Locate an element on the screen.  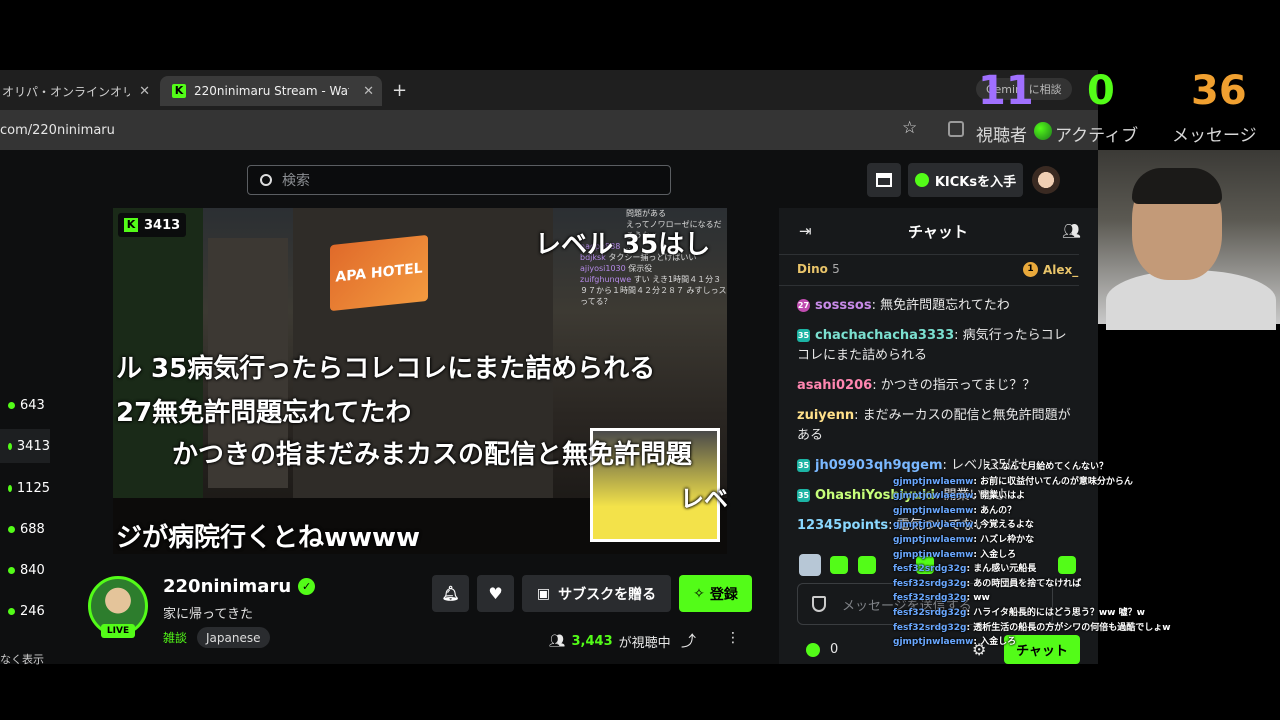
chat-username: asahi0206 is located at coordinates (834, 385).